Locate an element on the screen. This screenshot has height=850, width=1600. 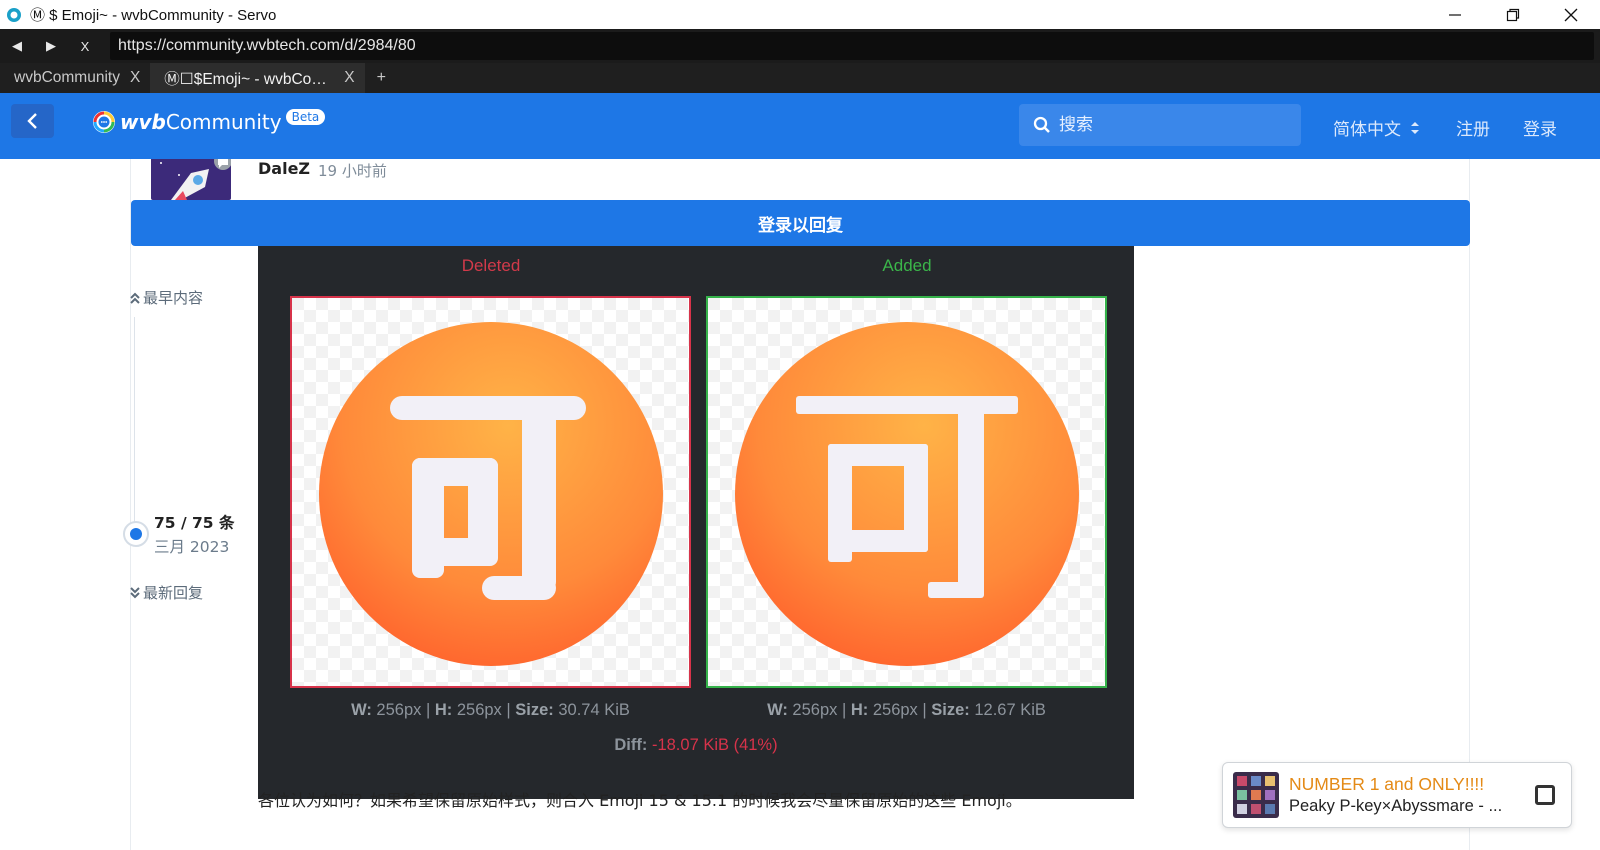
meta-size-value: 30.74 KiB is located at coordinates (591, 710).